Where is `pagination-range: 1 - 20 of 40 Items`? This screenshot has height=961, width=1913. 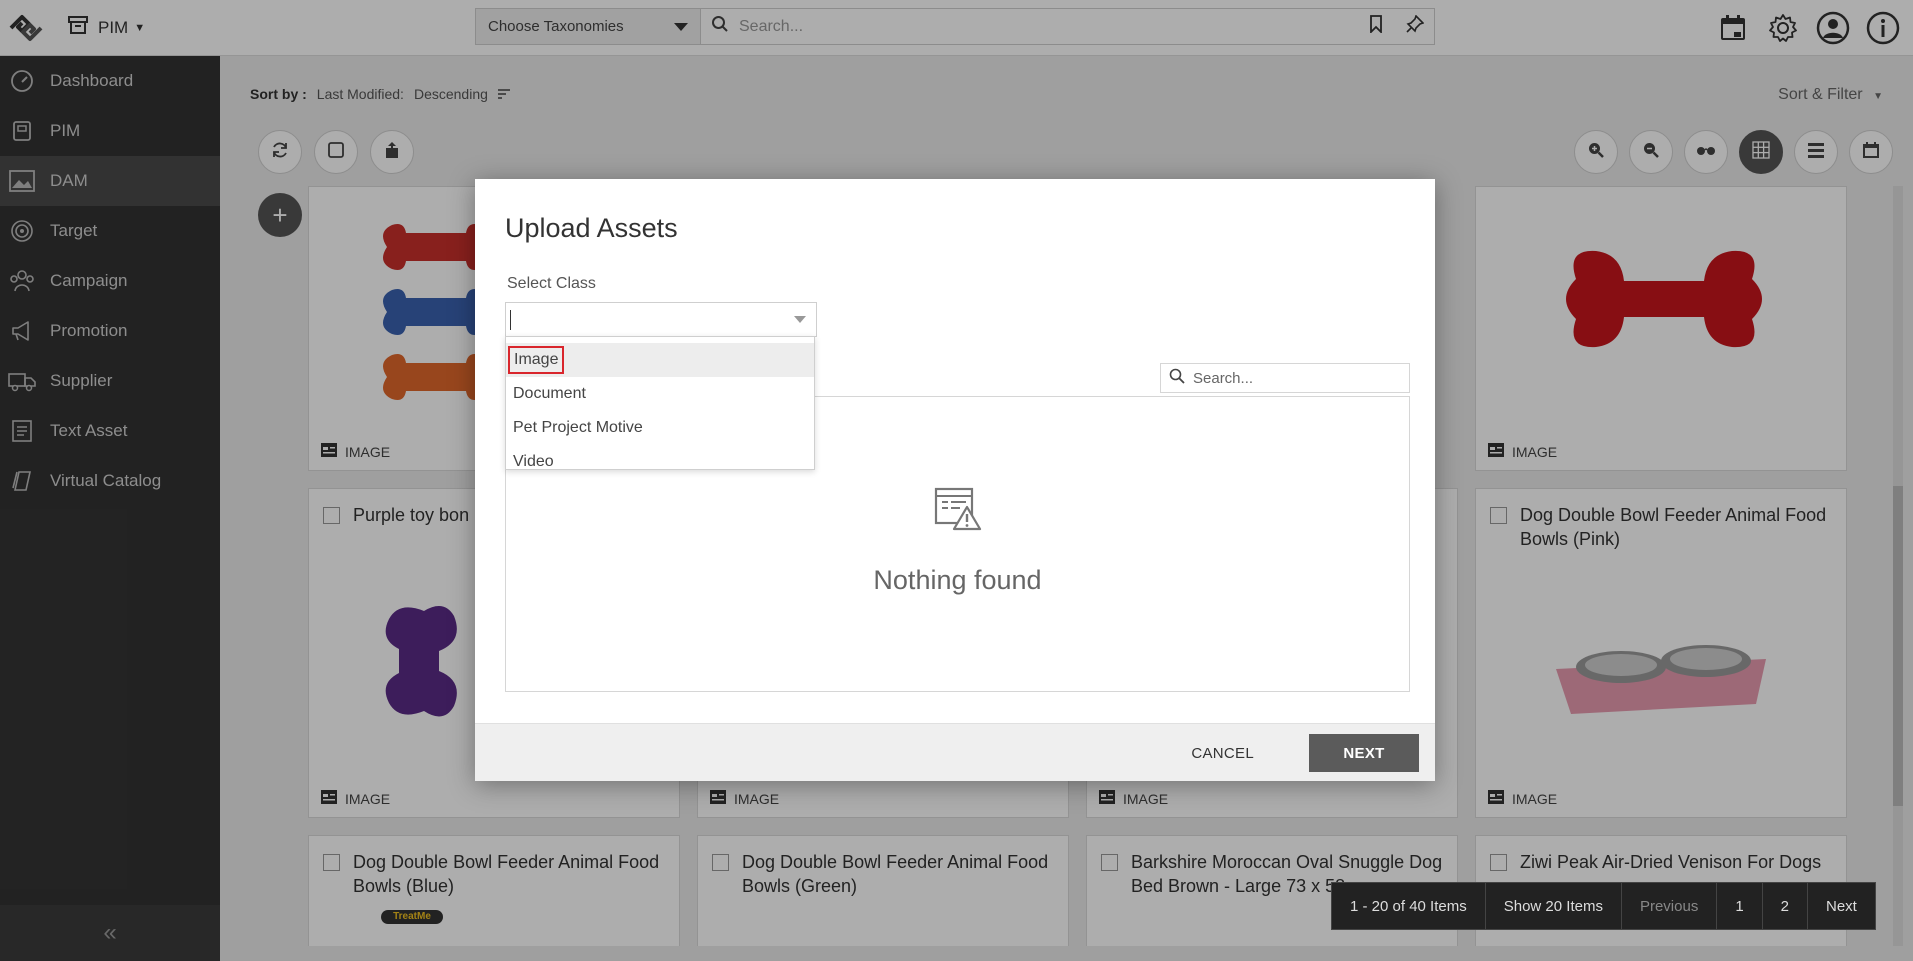
pagination-range: 1 - 20 of 40 Items is located at coordinates (1409, 906).